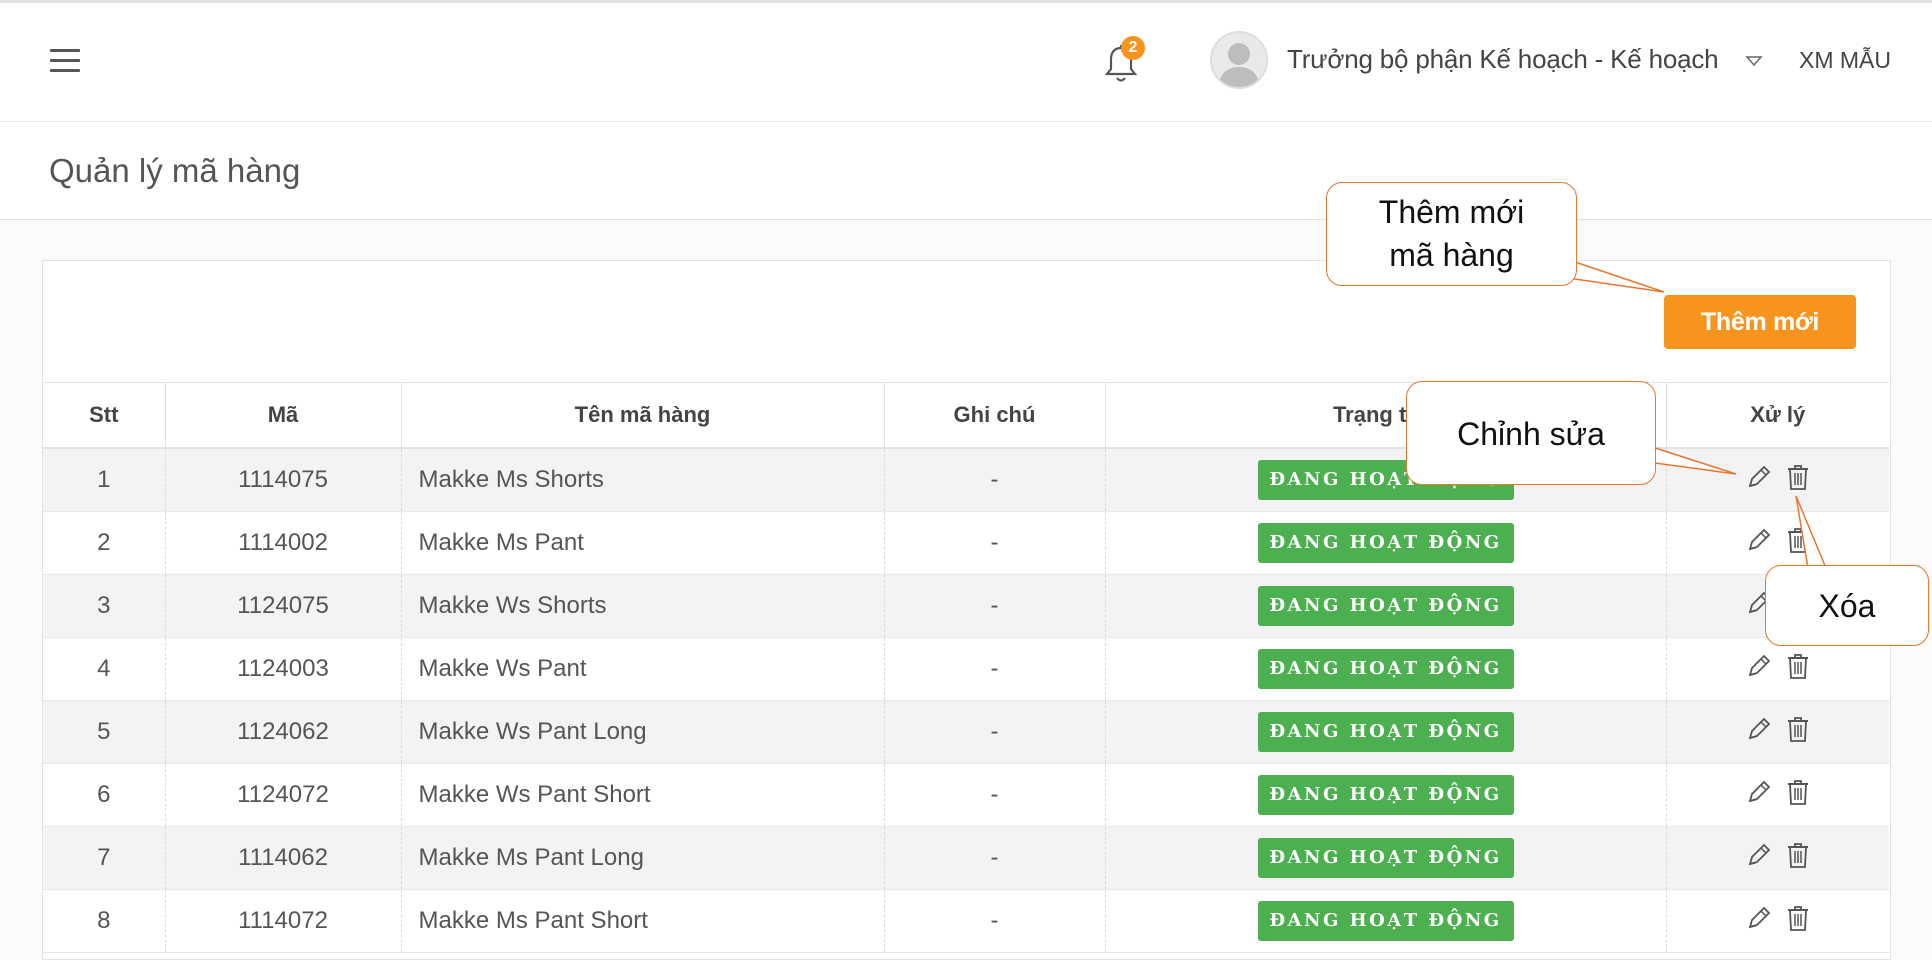 The width and height of the screenshot is (1932, 960). I want to click on company-name: XM MẪU, so click(1845, 60).